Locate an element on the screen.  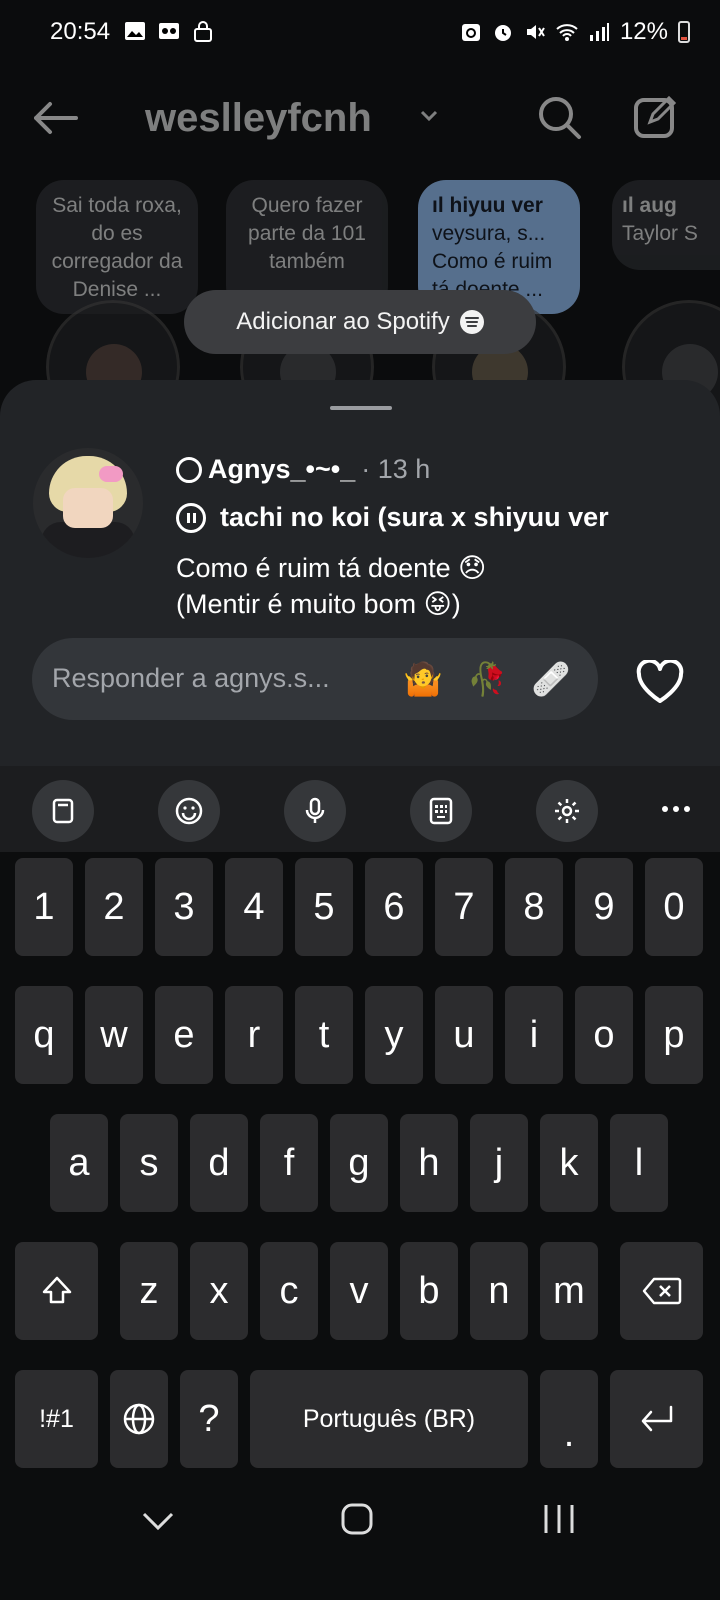
add-to-spotify-button: Adicionar ao Spotify is located at coordinates (360, 322).